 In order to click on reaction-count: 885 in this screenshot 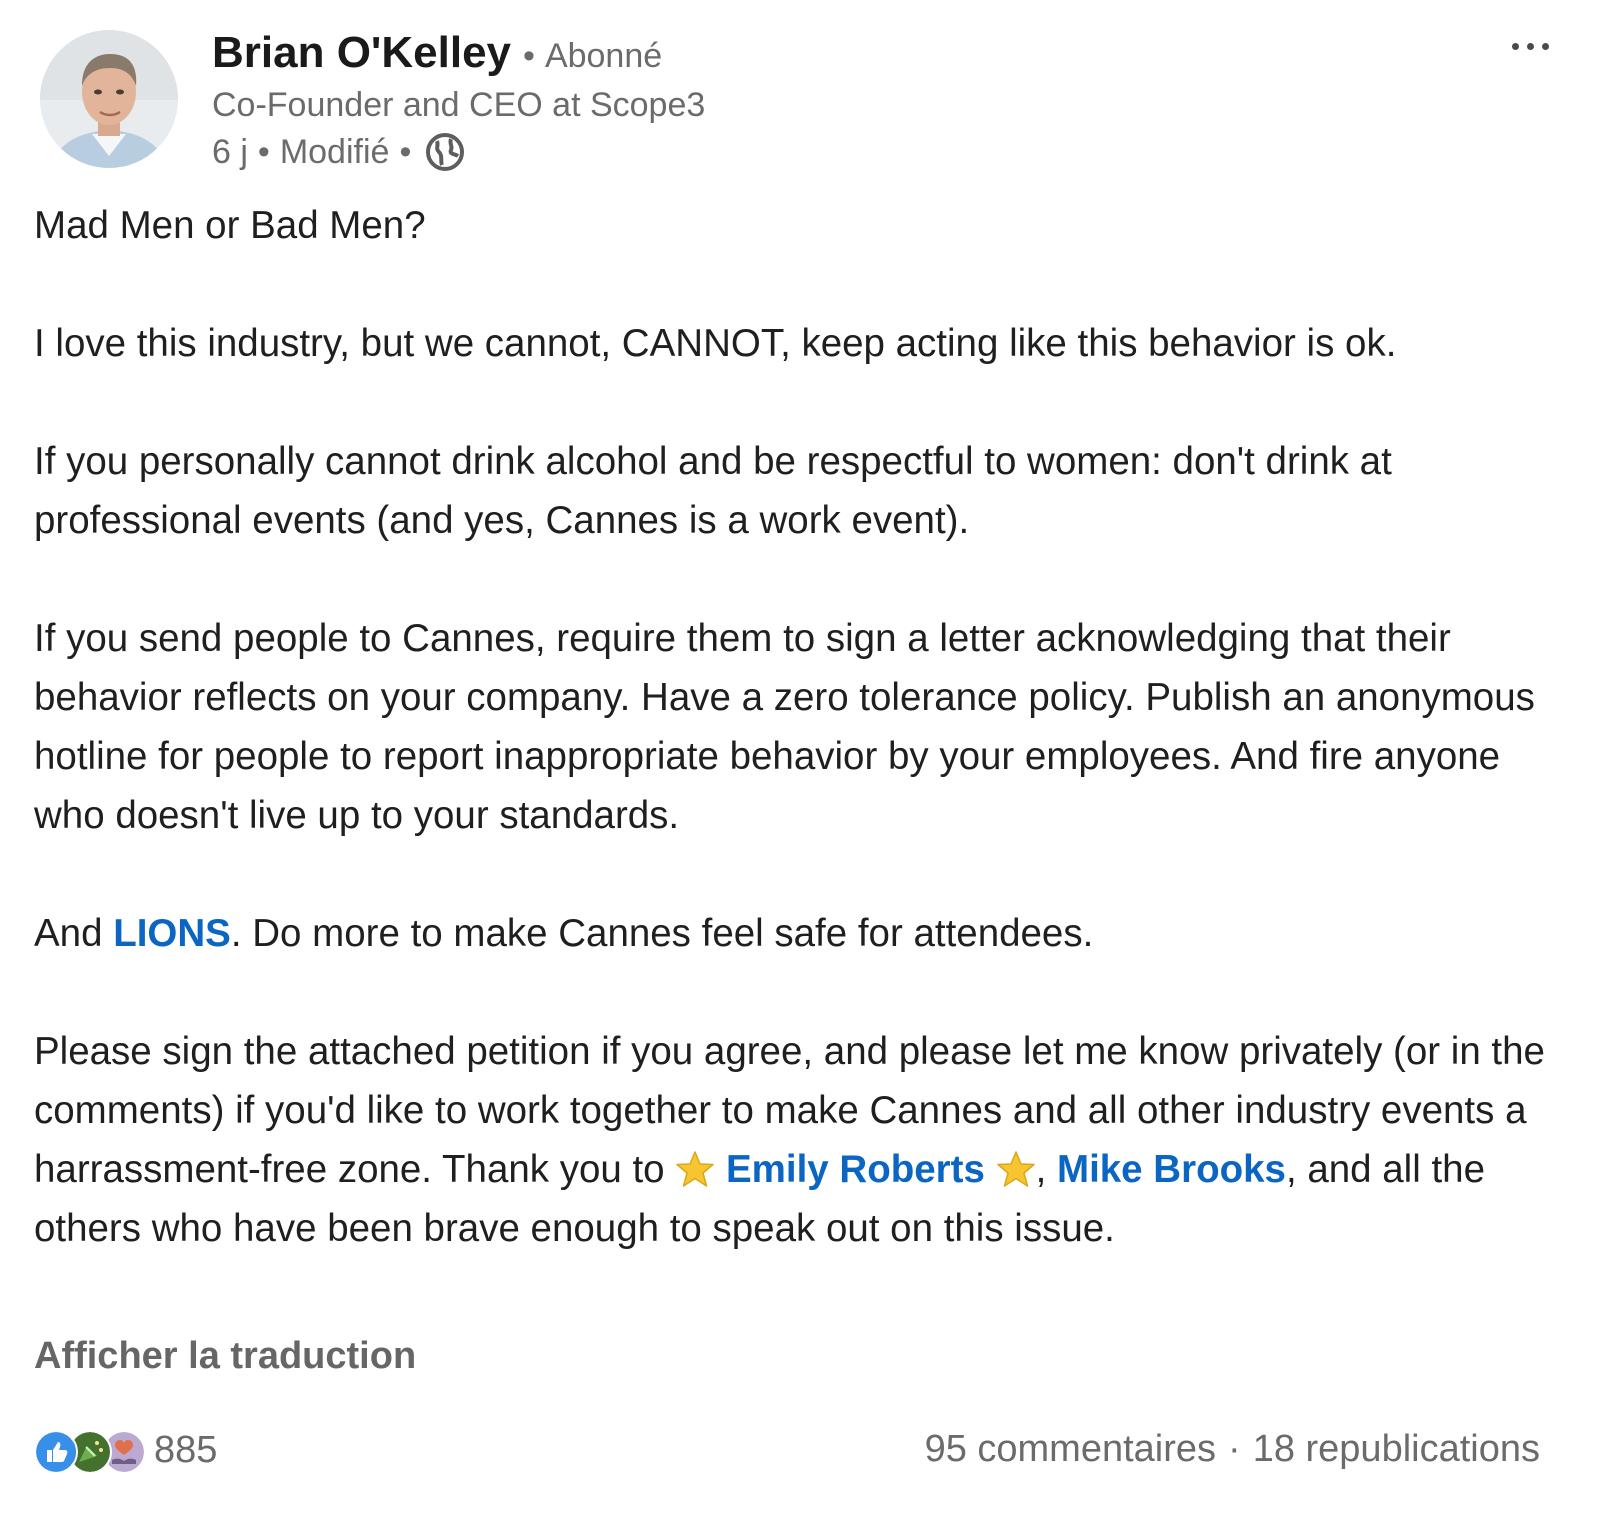, I will do `click(186, 1449)`.